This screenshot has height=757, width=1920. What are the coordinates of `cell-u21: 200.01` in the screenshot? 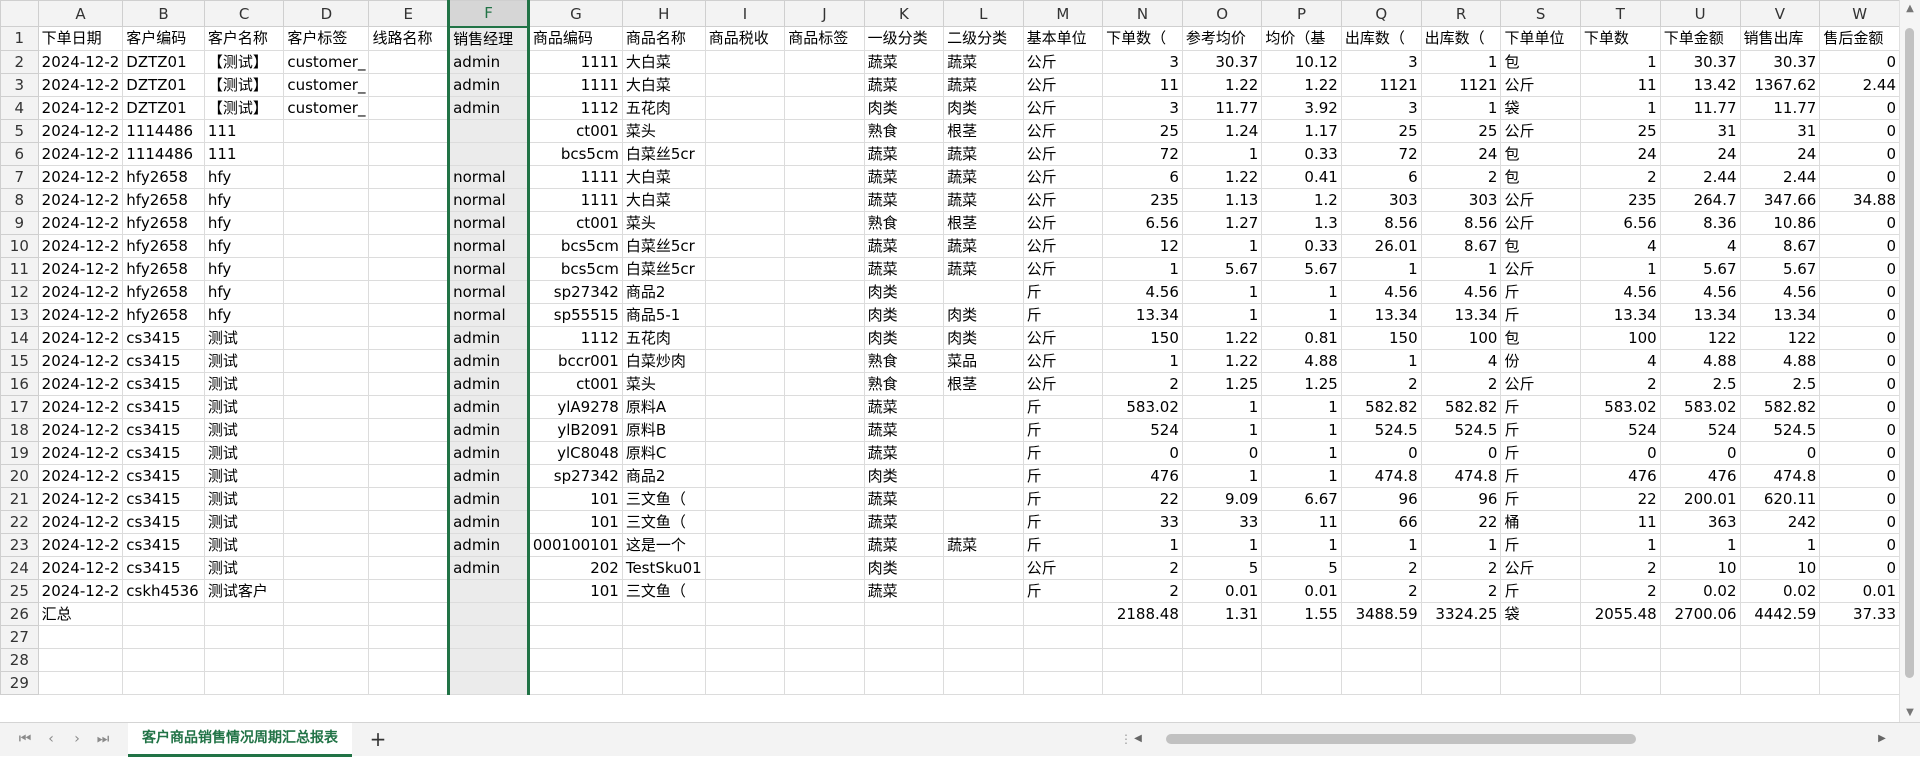 It's located at (1700, 498).